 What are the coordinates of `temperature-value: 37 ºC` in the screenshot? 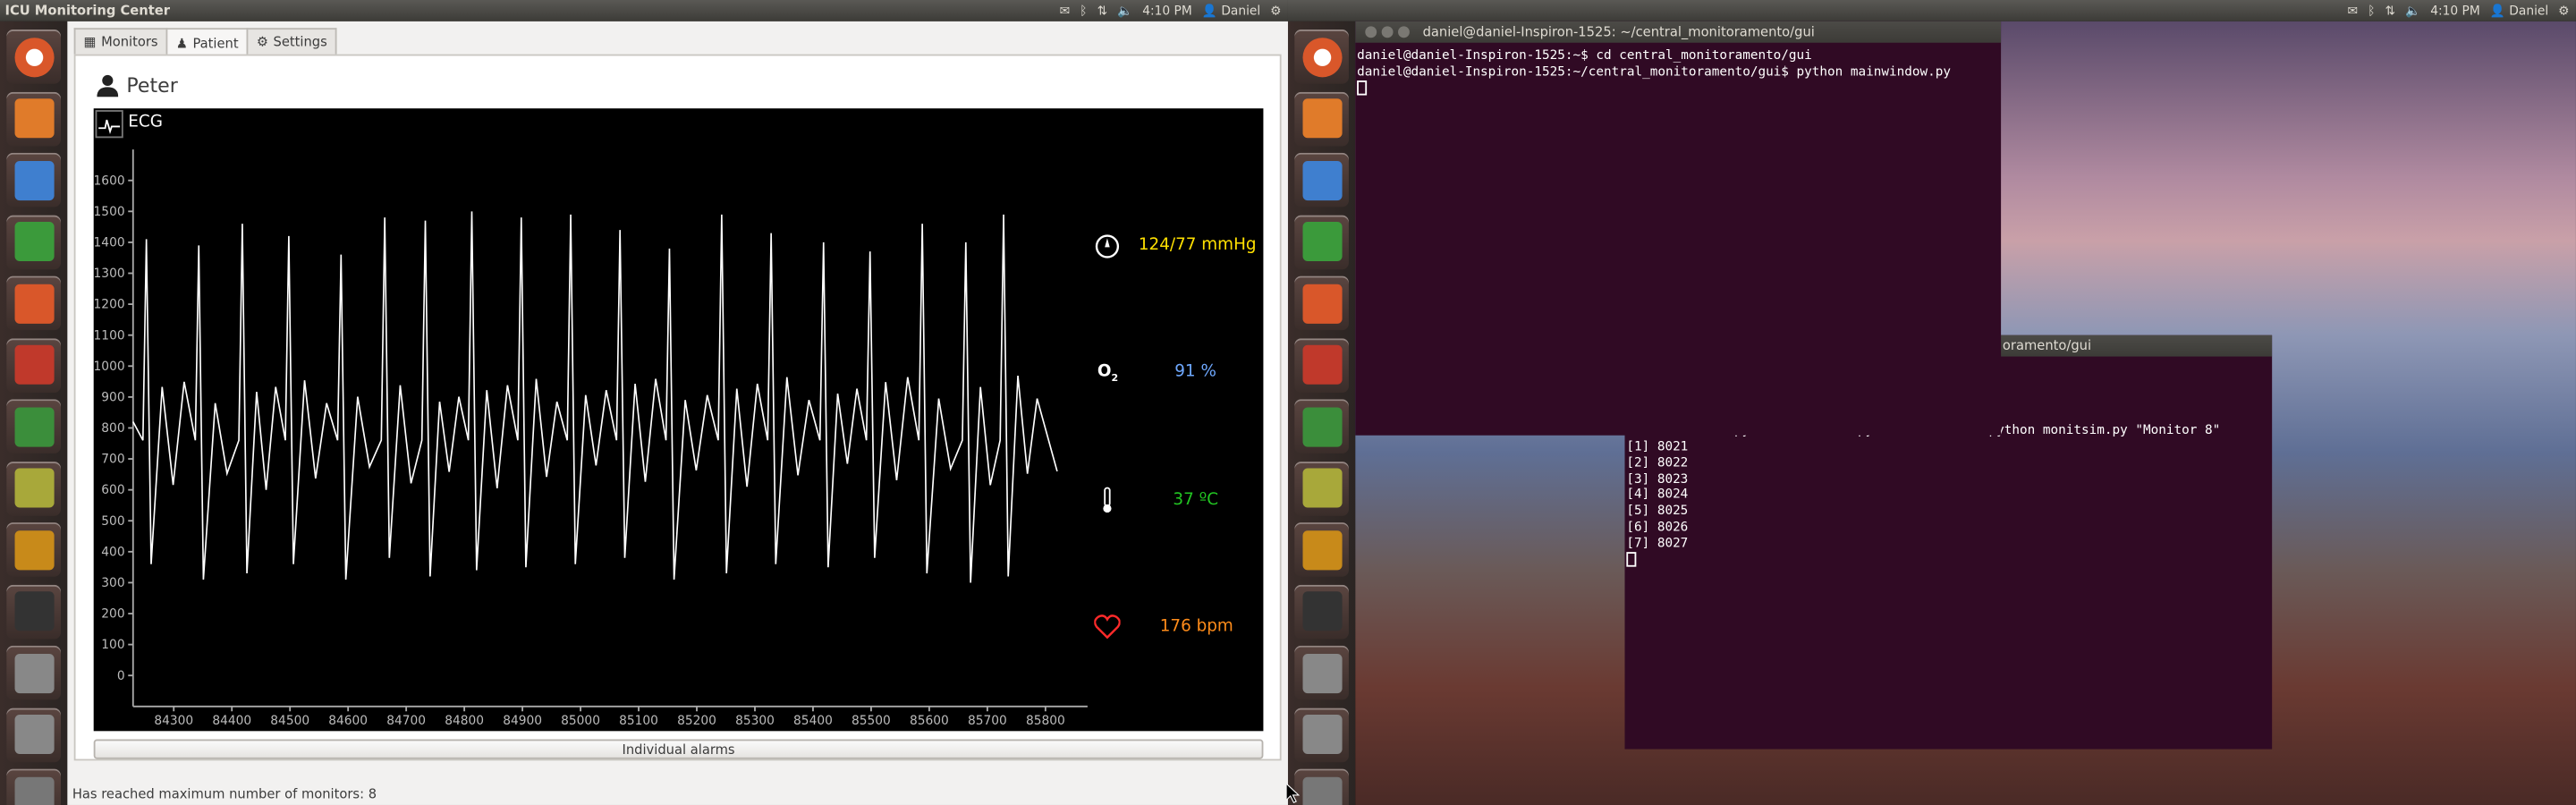 It's located at (1196, 500).